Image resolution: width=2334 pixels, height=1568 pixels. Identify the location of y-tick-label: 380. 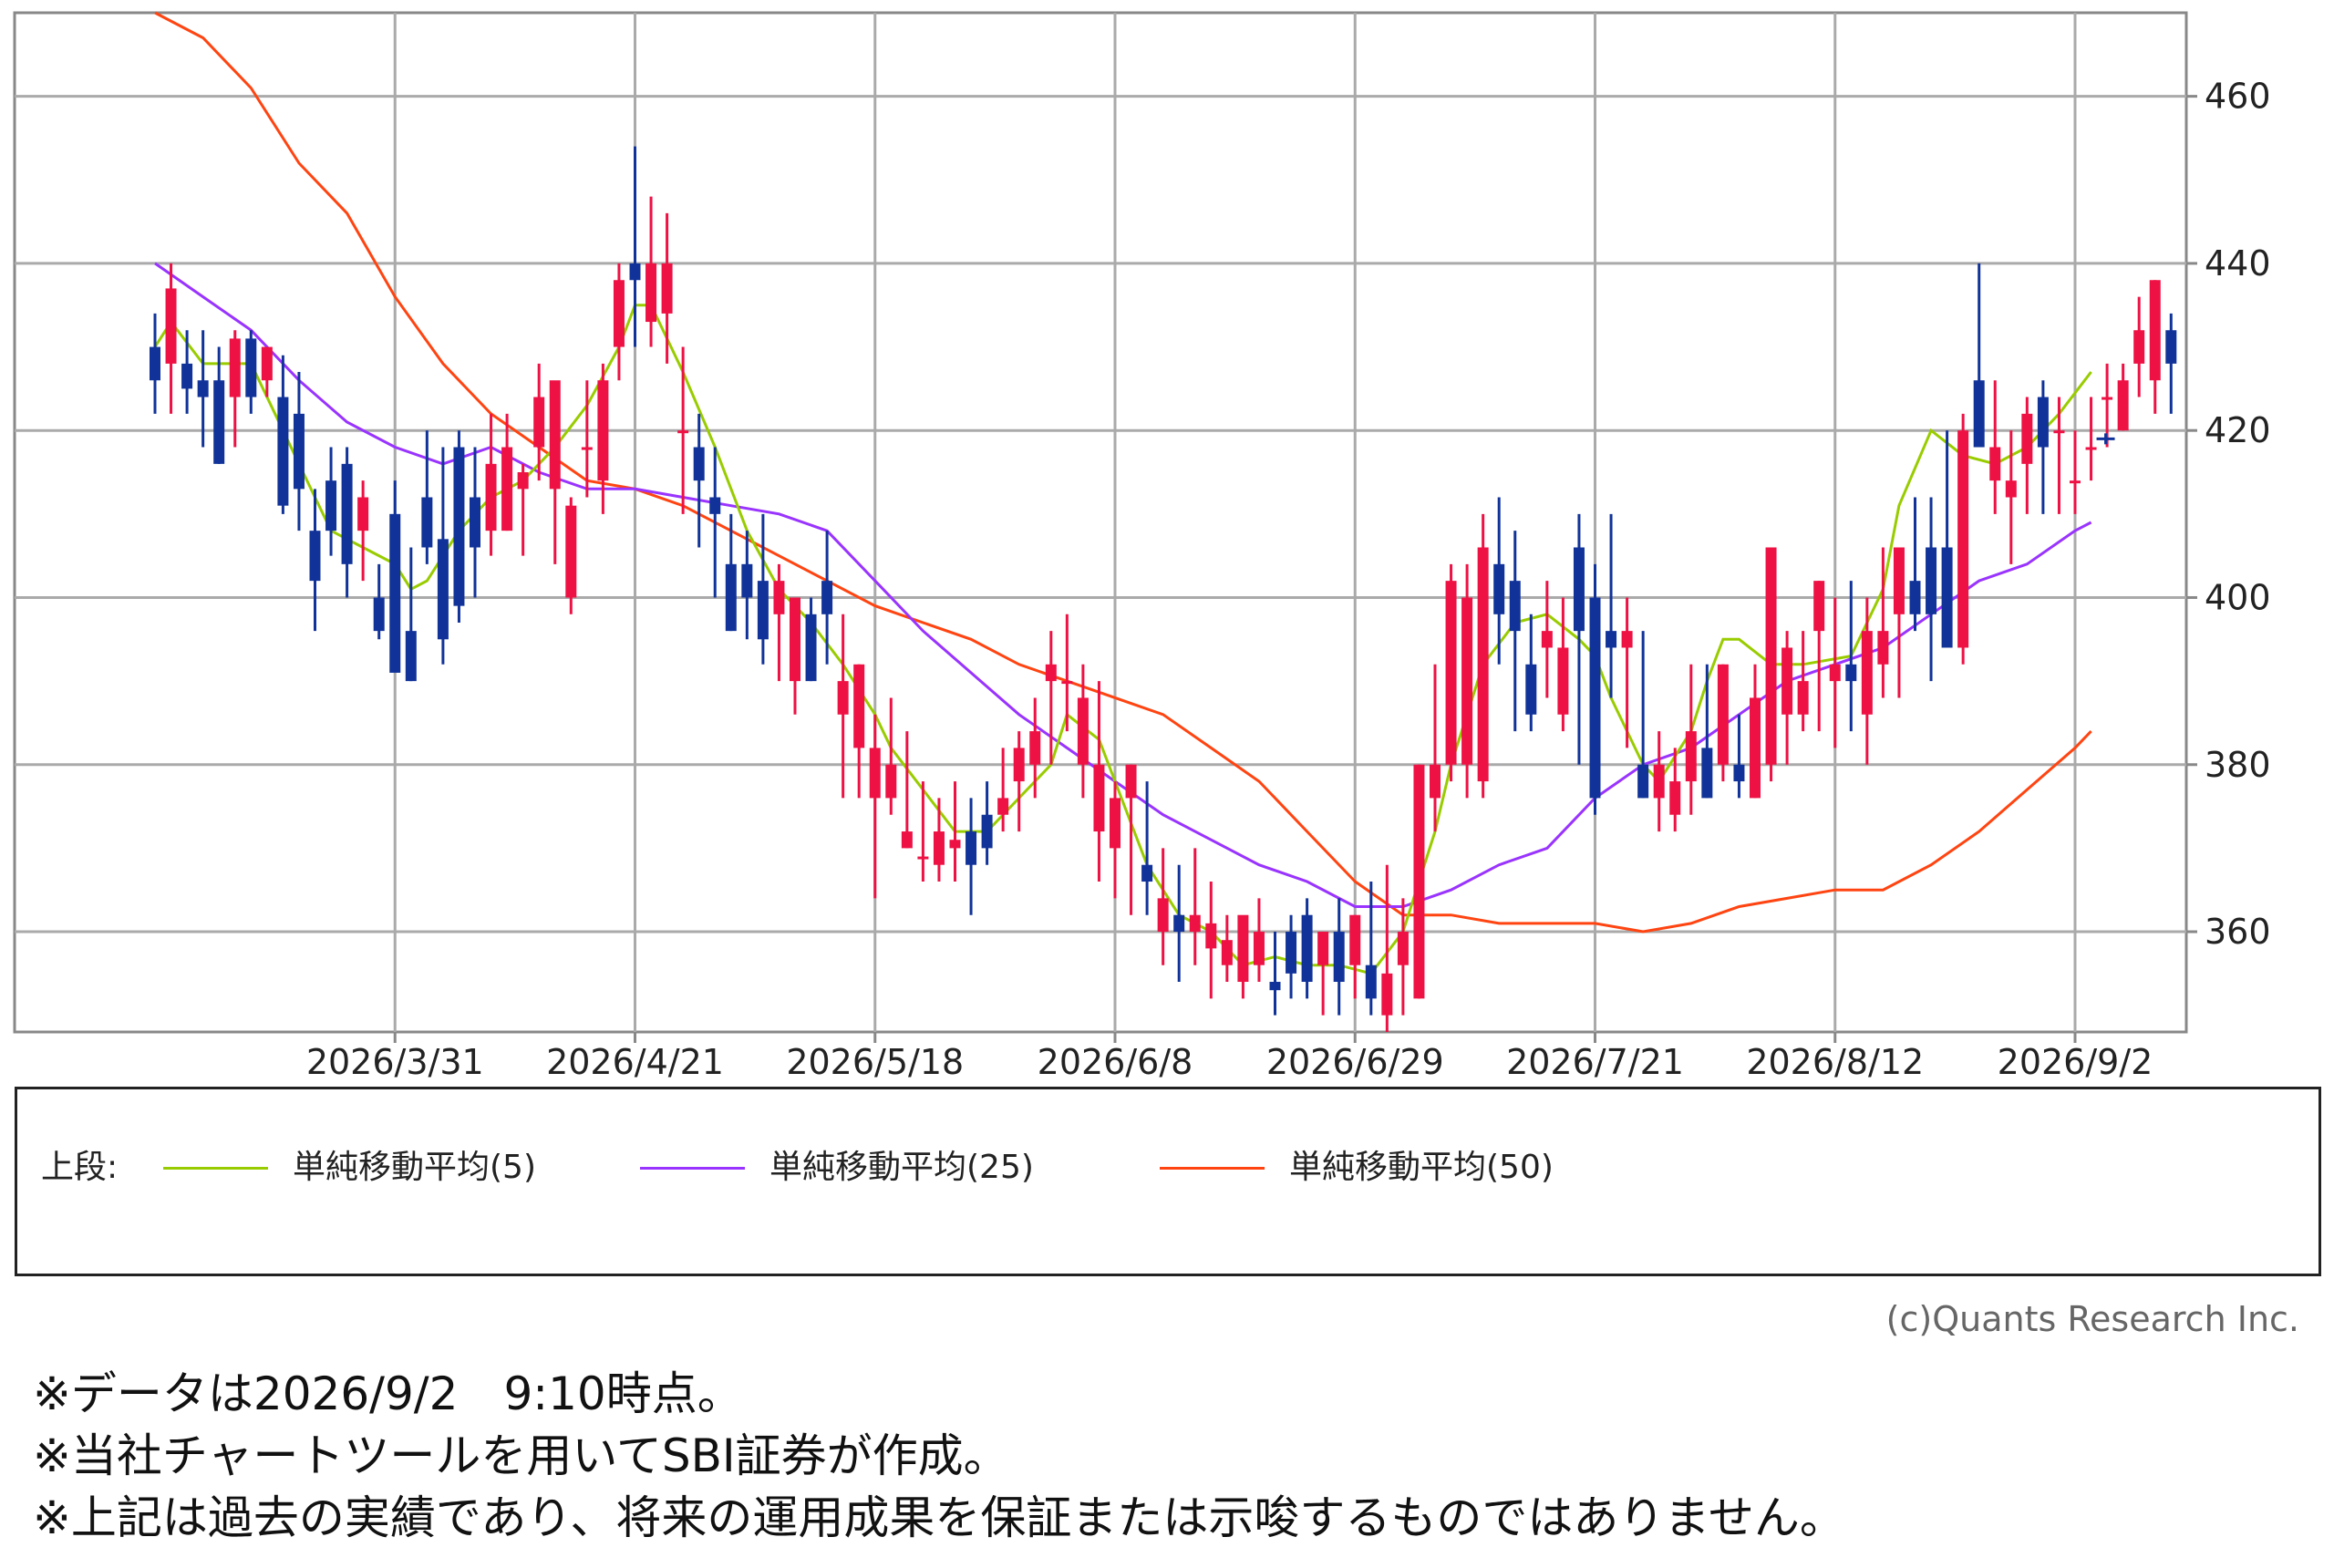
(2238, 765).